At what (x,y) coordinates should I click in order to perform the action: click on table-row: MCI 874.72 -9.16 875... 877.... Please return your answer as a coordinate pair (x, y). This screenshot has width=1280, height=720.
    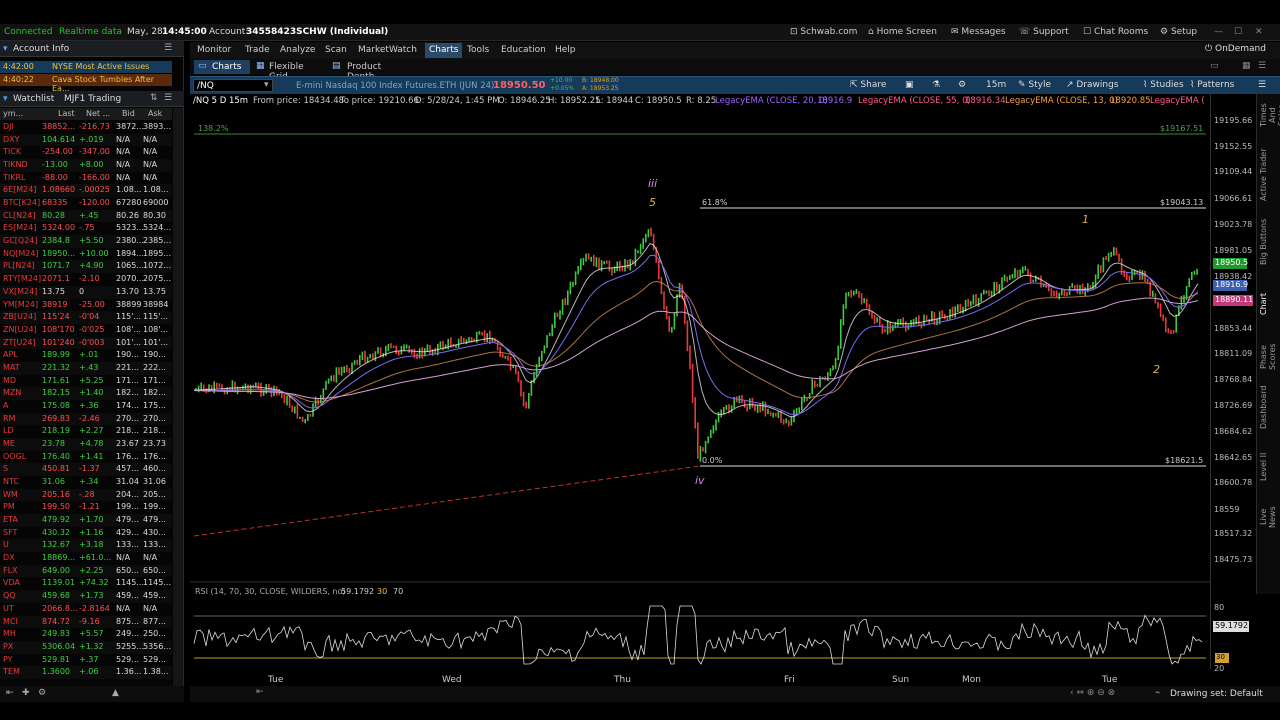
    Looking at the image, I should click on (86, 622).